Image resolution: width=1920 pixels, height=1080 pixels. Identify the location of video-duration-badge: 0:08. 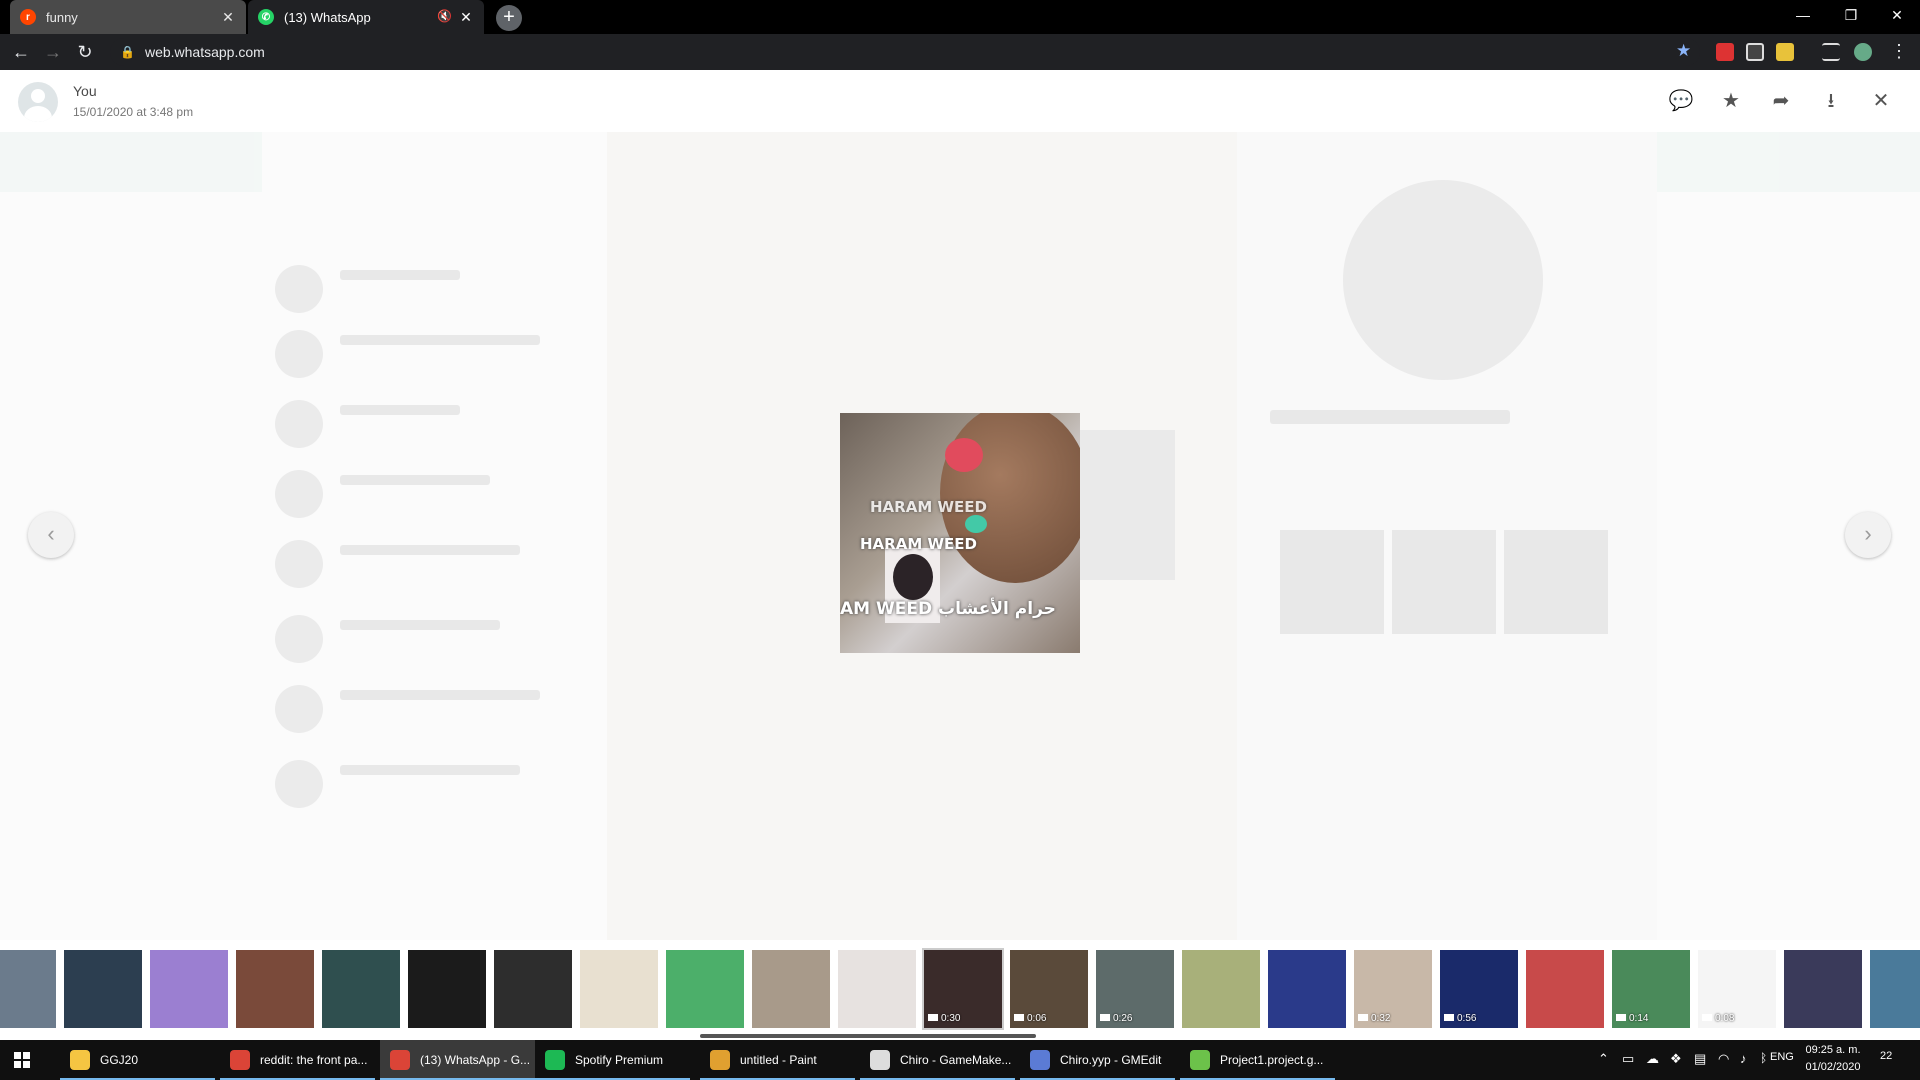
(1718, 1018).